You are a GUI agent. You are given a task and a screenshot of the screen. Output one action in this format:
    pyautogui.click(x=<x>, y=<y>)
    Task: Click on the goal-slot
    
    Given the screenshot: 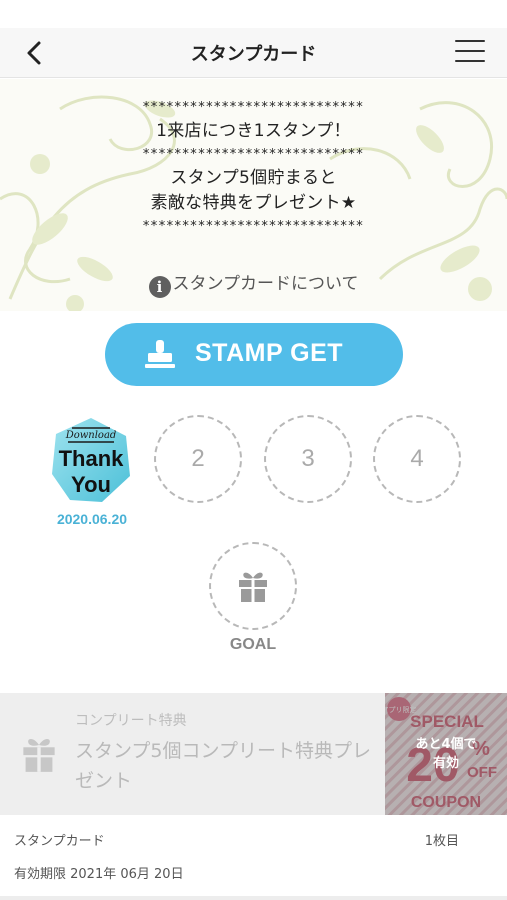 What is the action you would take?
    pyautogui.click(x=253, y=586)
    